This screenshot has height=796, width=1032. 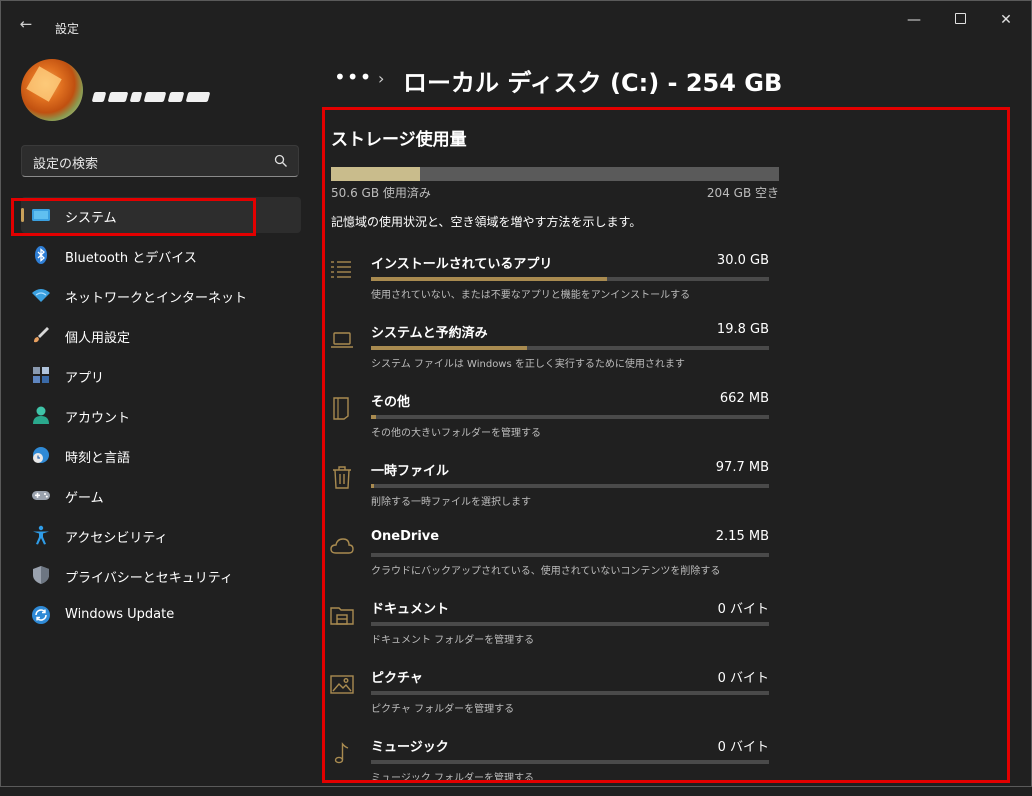 What do you see at coordinates (353, 77) in the screenshot?
I see `breadcrumb-more-button: •••` at bounding box center [353, 77].